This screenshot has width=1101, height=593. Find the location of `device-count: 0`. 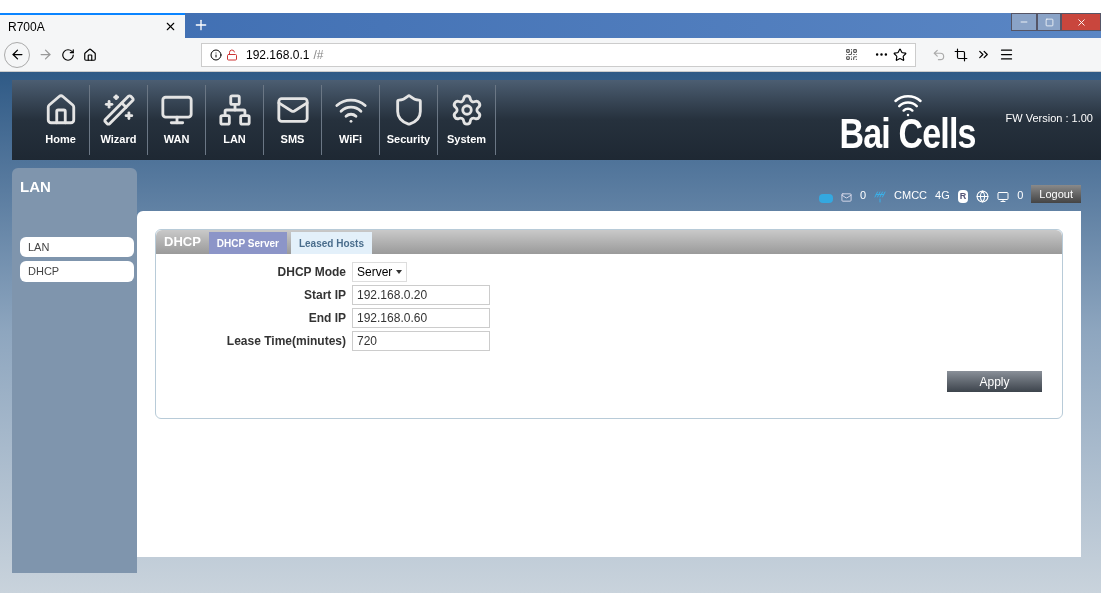

device-count: 0 is located at coordinates (1020, 195).